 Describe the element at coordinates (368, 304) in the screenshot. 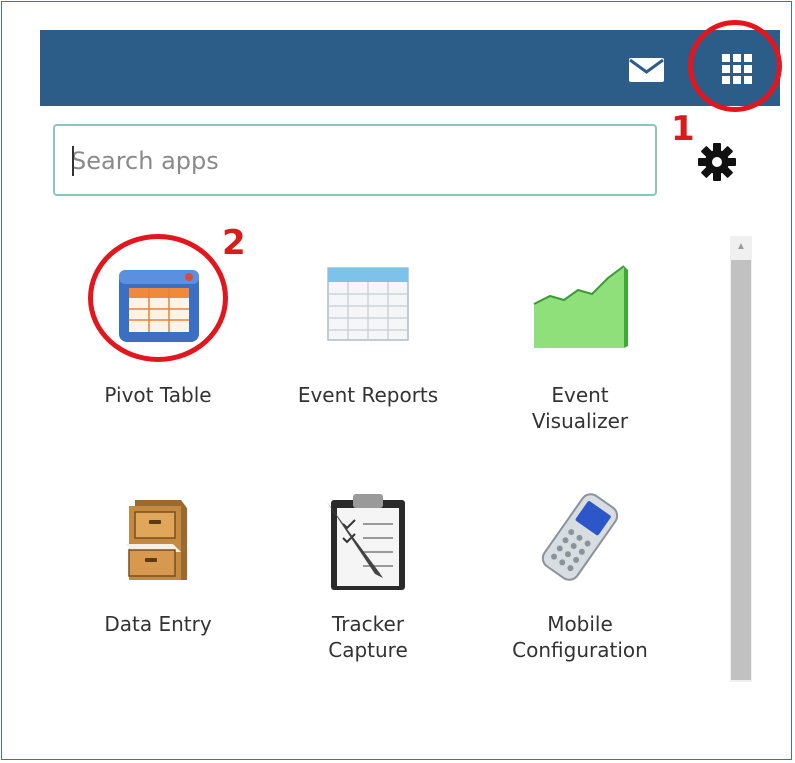

I see `event-reports-icon` at that location.